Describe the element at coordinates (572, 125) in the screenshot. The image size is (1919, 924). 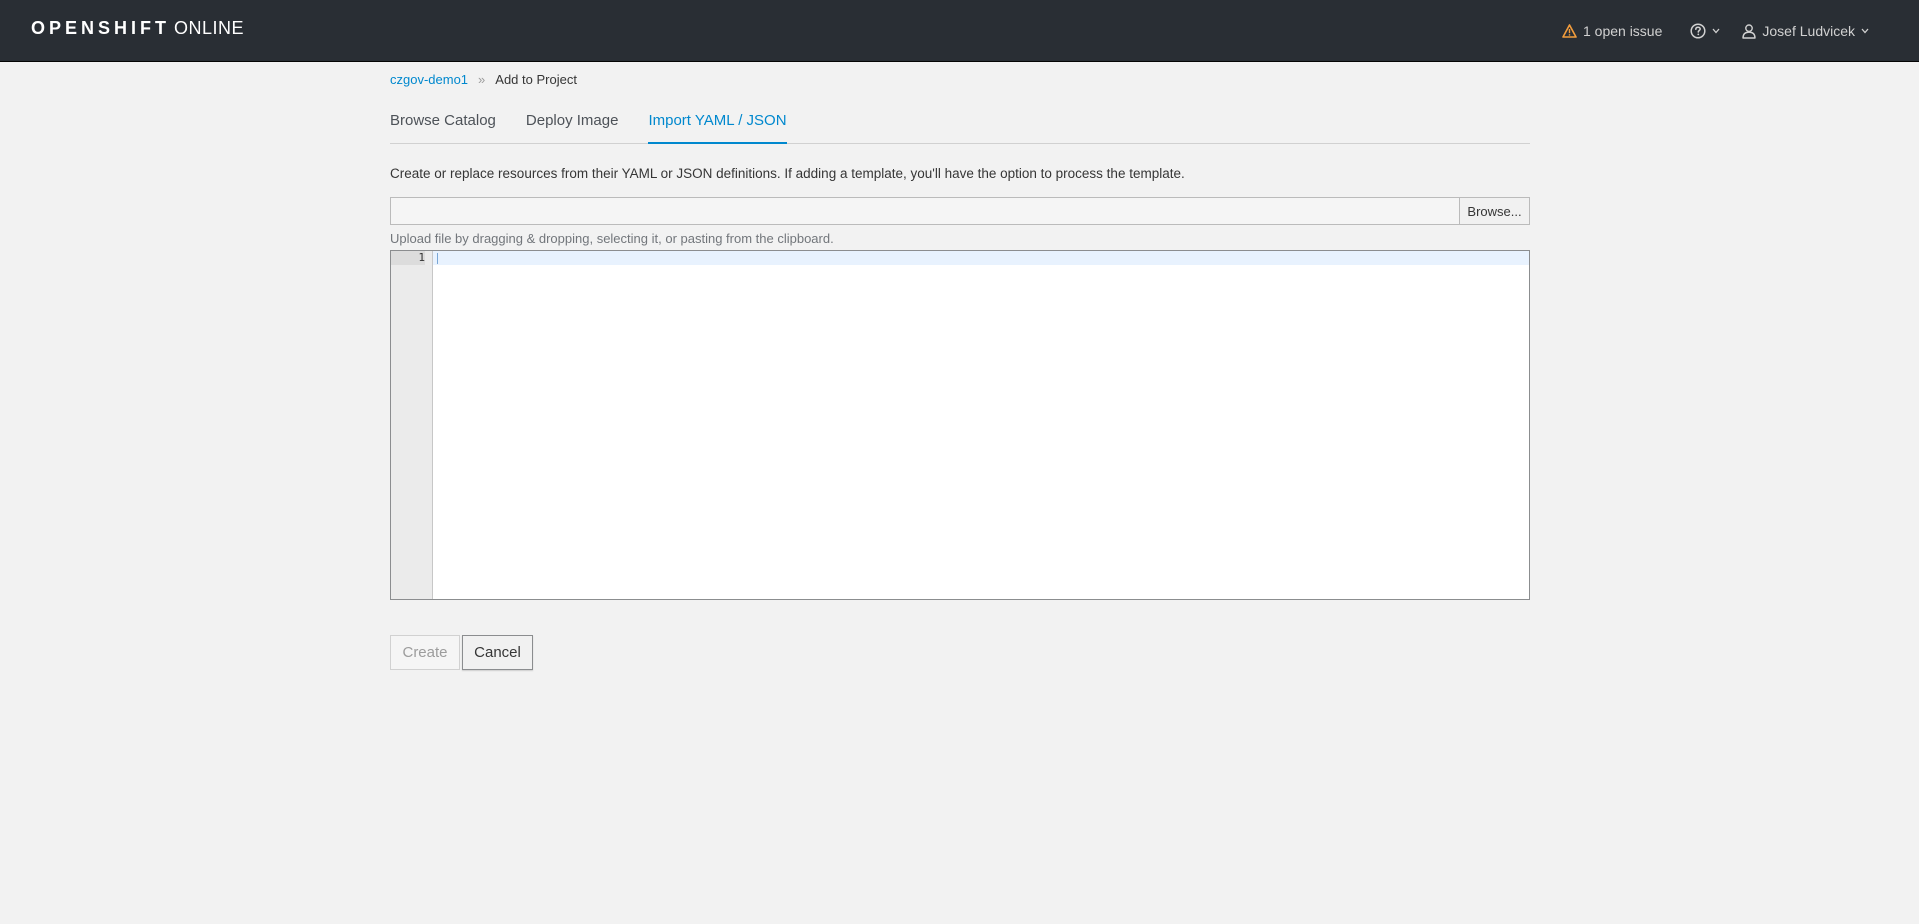
I see `tab-deploy-image: Deploy Image` at that location.